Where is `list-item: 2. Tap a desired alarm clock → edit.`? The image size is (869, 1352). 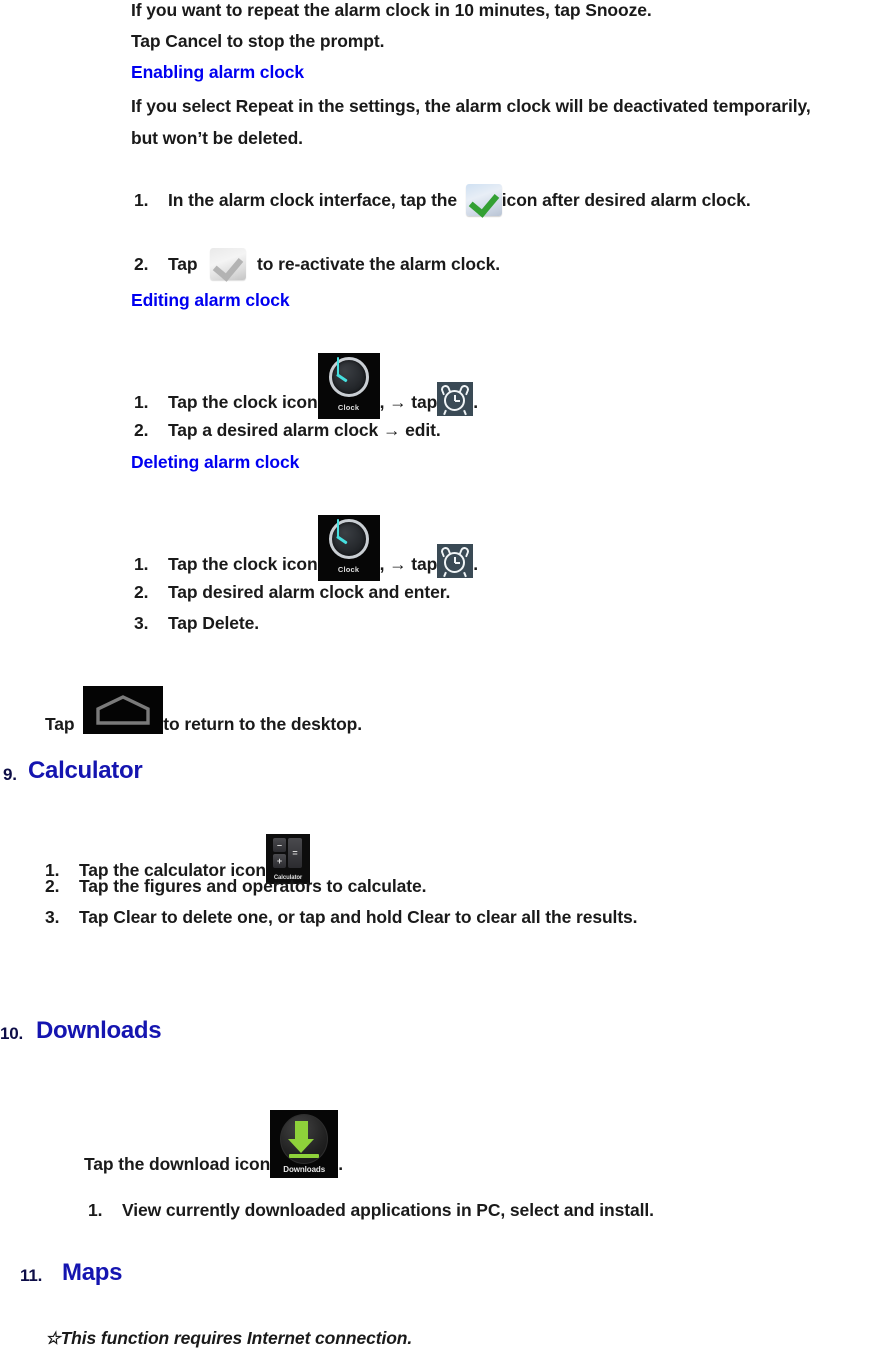 list-item: 2. Tap a desired alarm clock → edit. is located at coordinates (287, 430).